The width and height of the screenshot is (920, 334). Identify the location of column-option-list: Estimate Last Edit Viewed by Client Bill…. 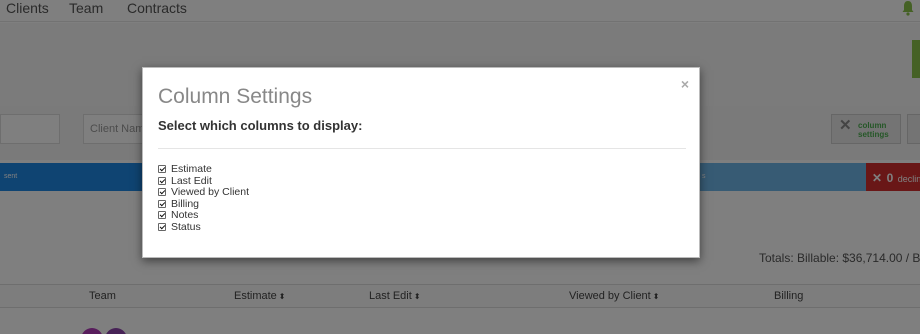
(203, 199).